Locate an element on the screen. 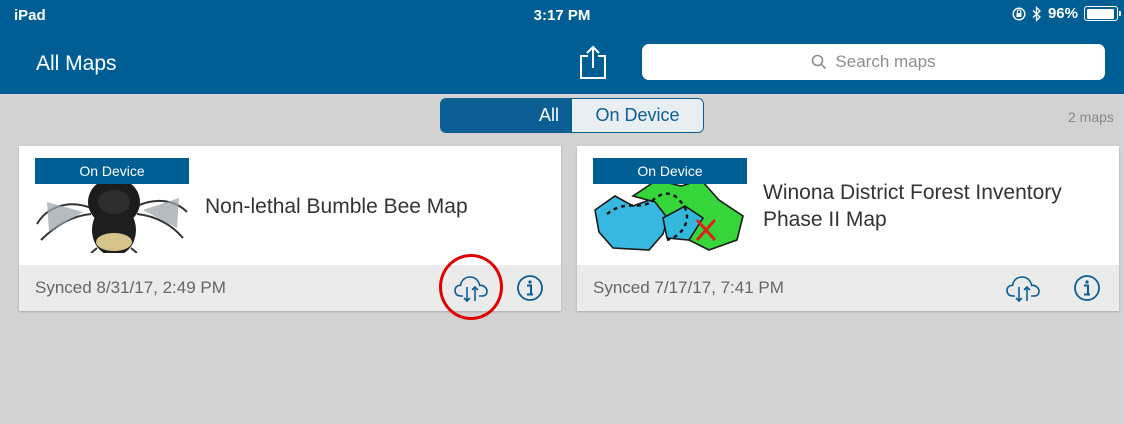  battery-percent: 96% is located at coordinates (1062, 13).